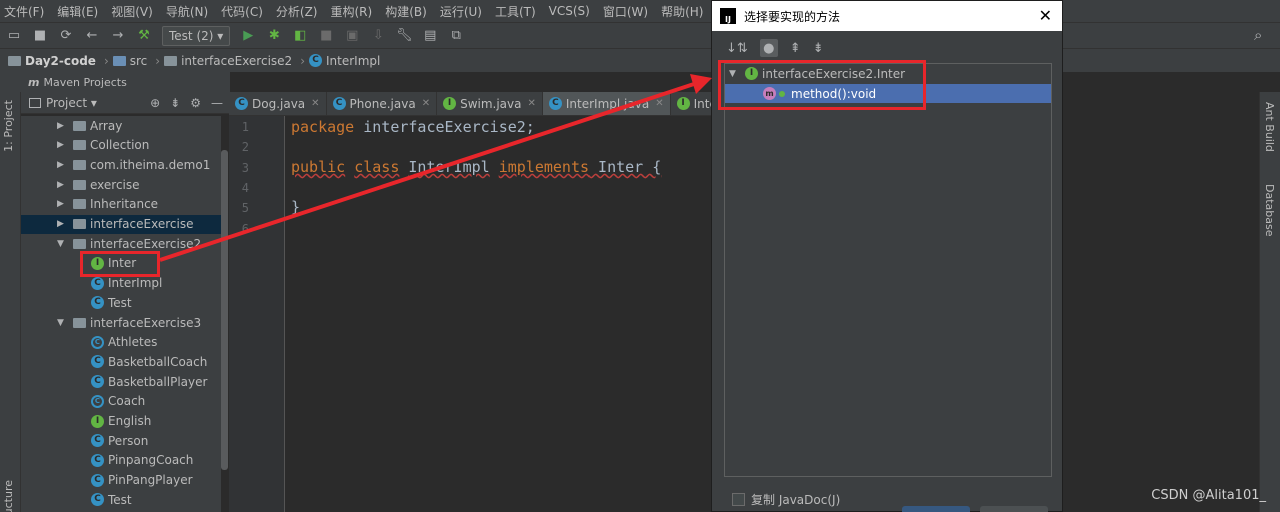 The width and height of the screenshot is (1280, 512). I want to click on watermark: CSDN @Alita101_, so click(1208, 495).